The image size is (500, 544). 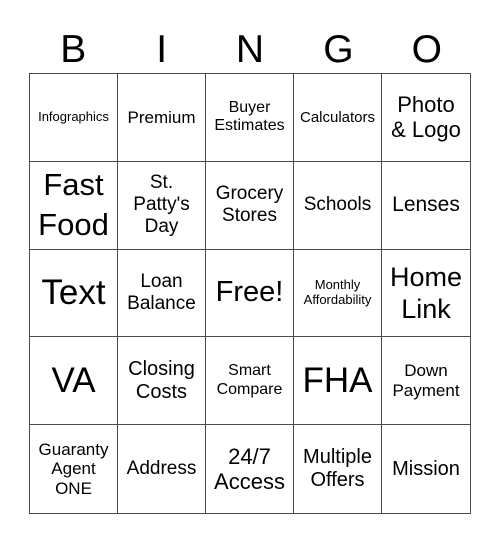 I want to click on bingo-cell: Monthly Affordability, so click(x=338, y=293).